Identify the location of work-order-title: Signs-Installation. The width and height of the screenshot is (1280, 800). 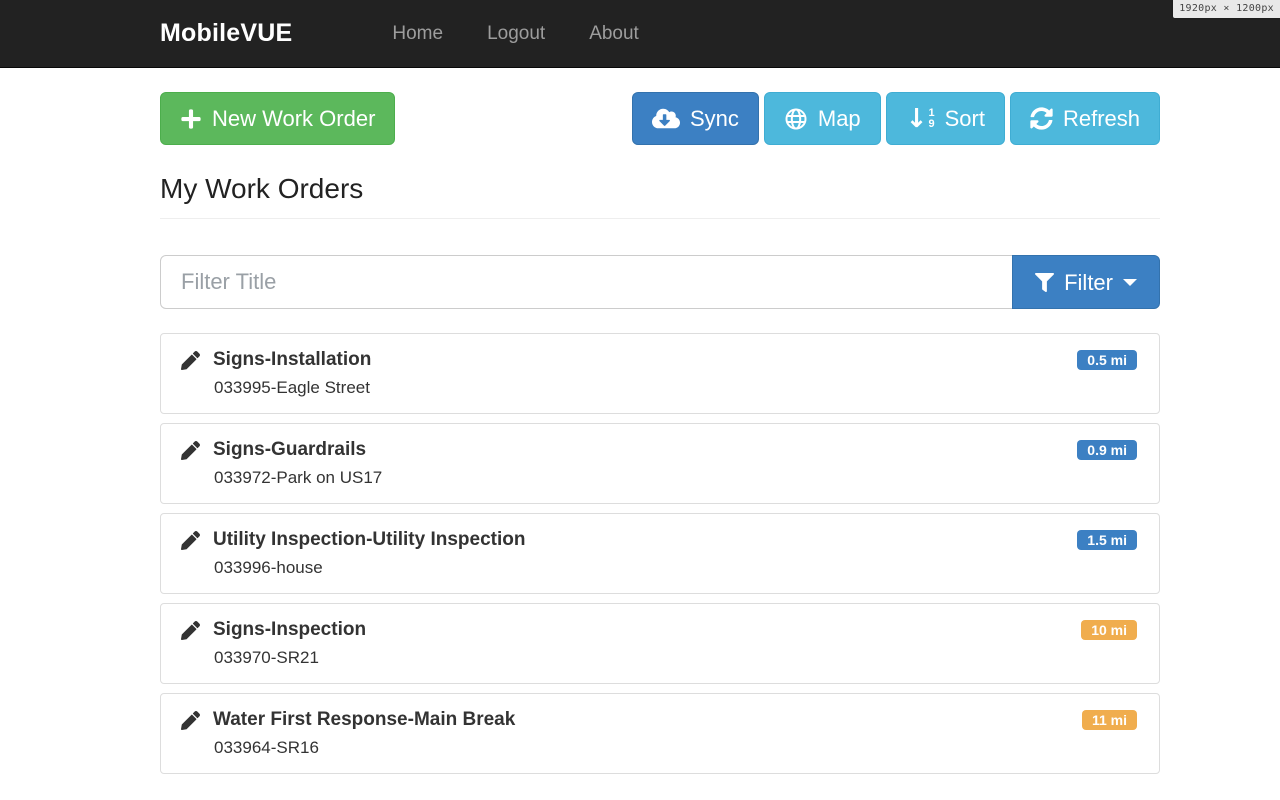
(292, 360).